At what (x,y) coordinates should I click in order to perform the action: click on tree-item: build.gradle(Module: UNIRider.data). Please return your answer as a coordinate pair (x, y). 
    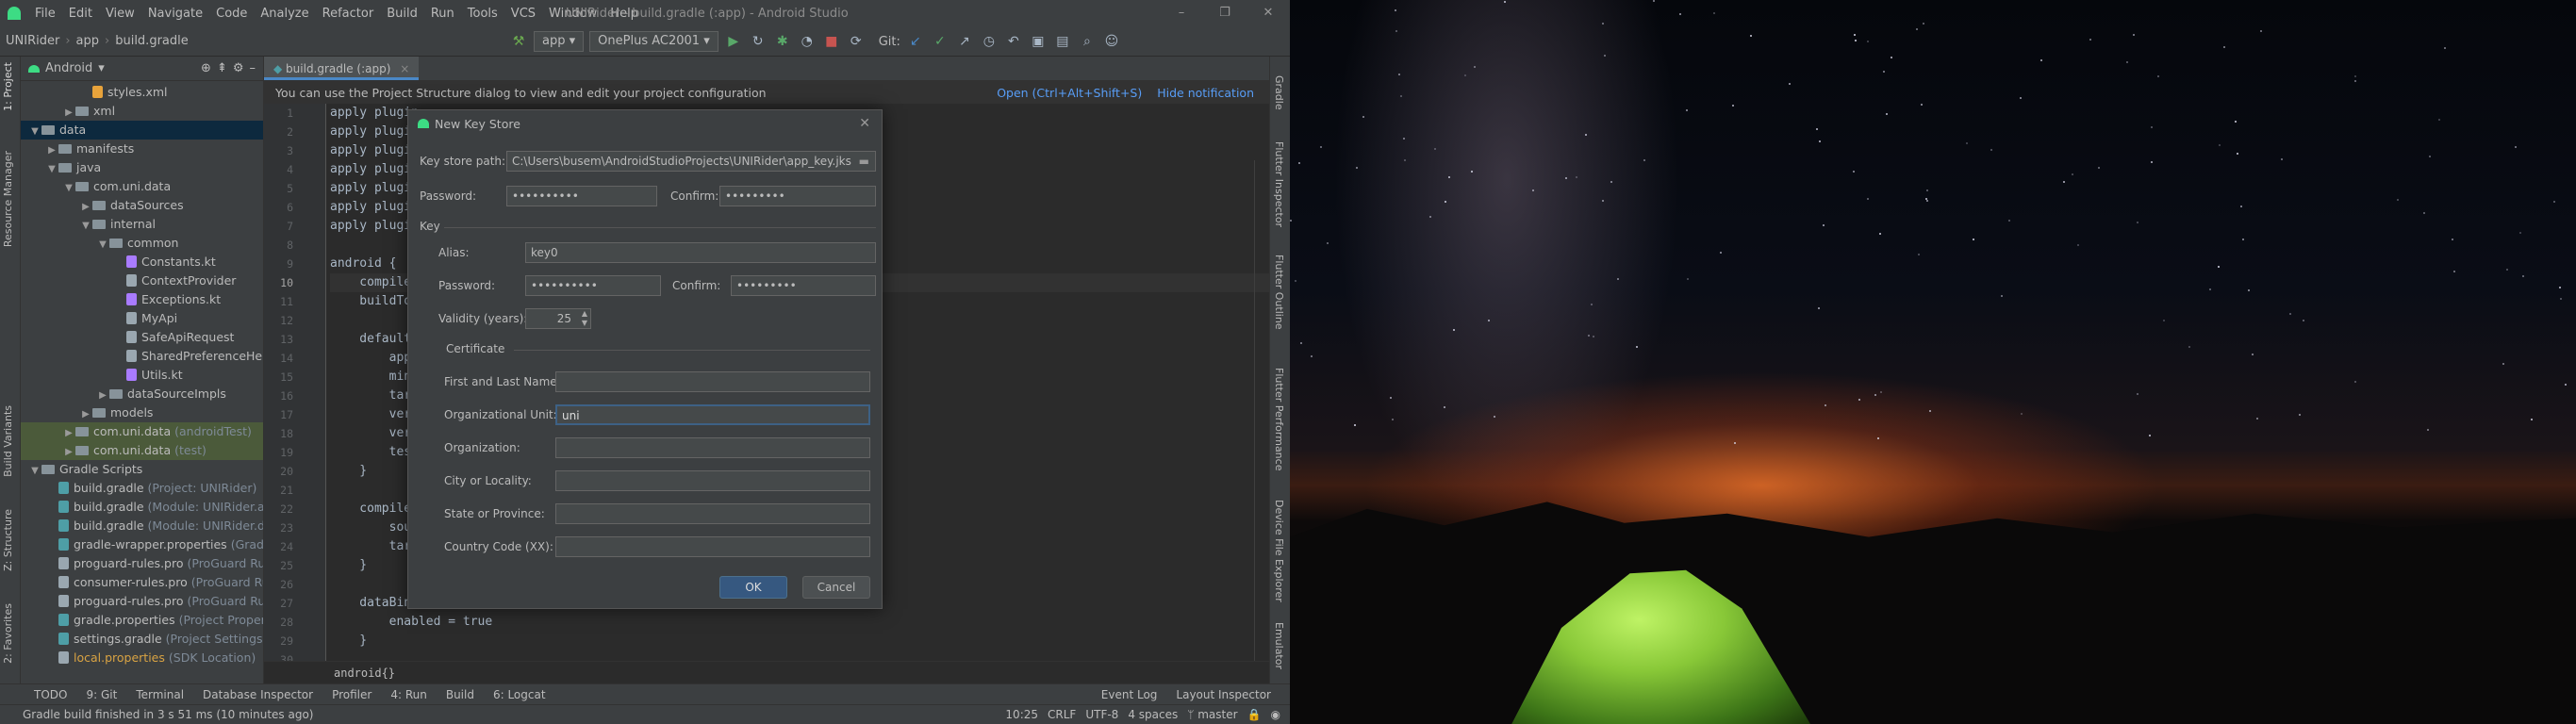
    Looking at the image, I should click on (142, 526).